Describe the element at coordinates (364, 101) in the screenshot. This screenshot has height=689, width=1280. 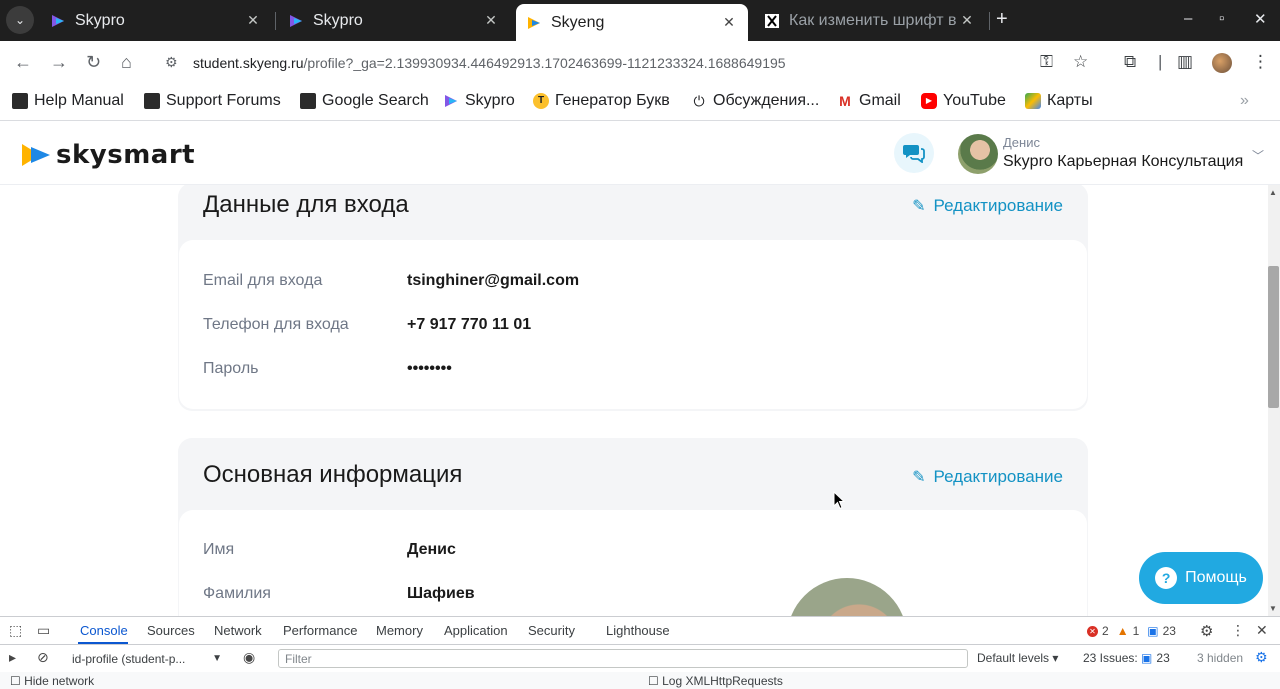
I see `bookmark-google-search: Google Search` at that location.